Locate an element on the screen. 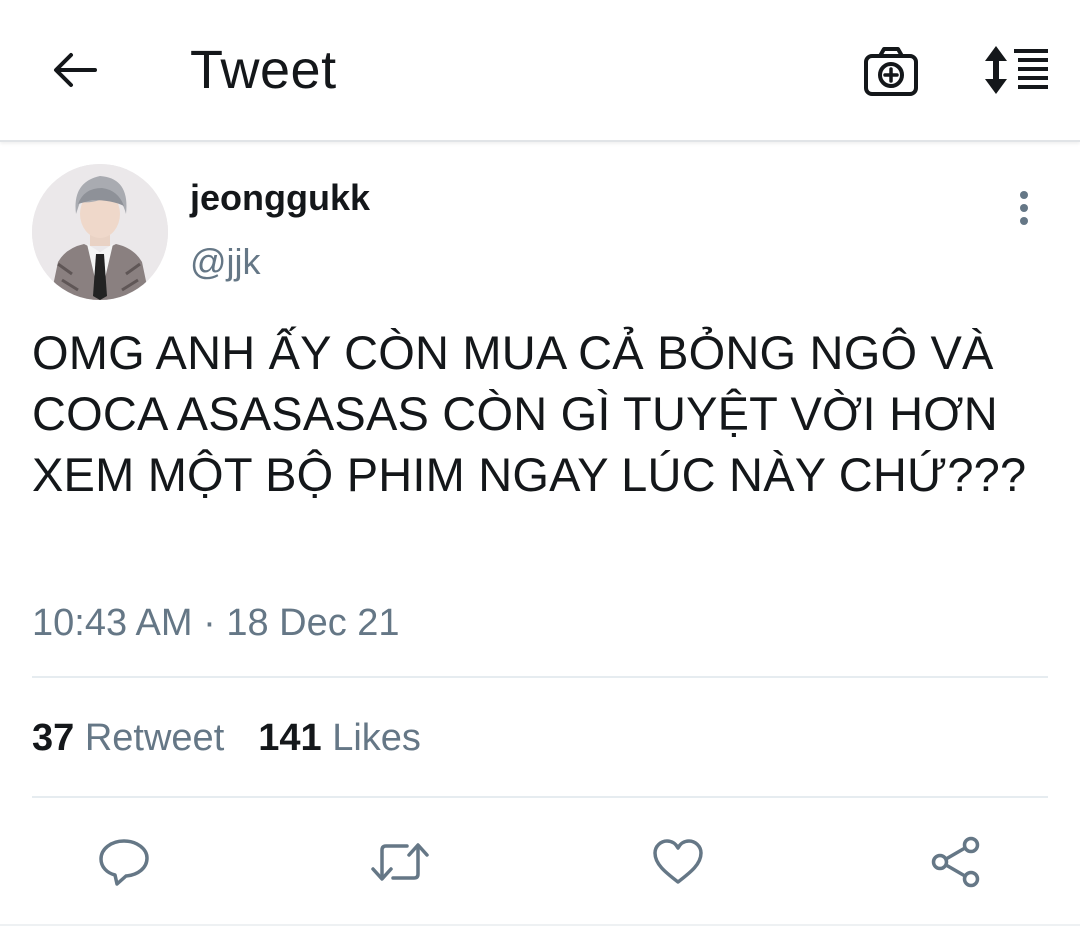 The width and height of the screenshot is (1080, 940). back-button is located at coordinates (74, 70).